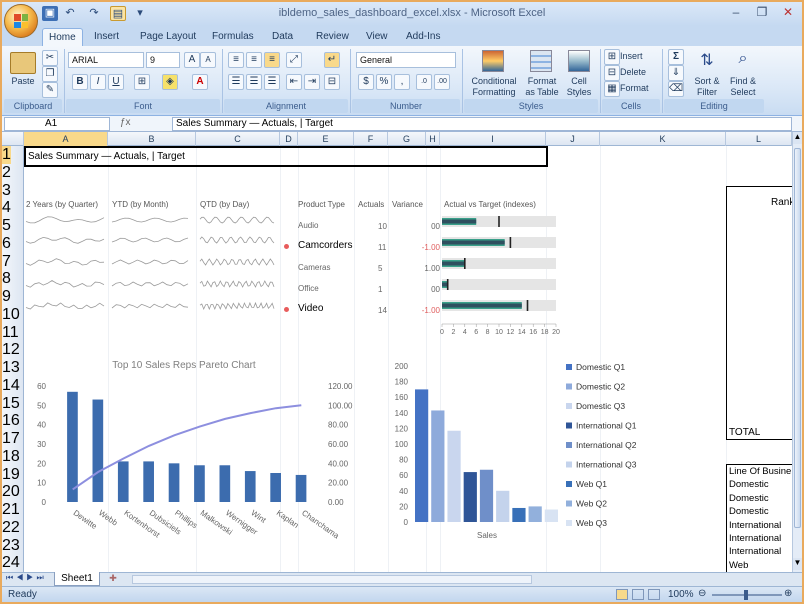  What do you see at coordinates (118, 13) in the screenshot?
I see `print-preview-icon: ▤` at bounding box center [118, 13].